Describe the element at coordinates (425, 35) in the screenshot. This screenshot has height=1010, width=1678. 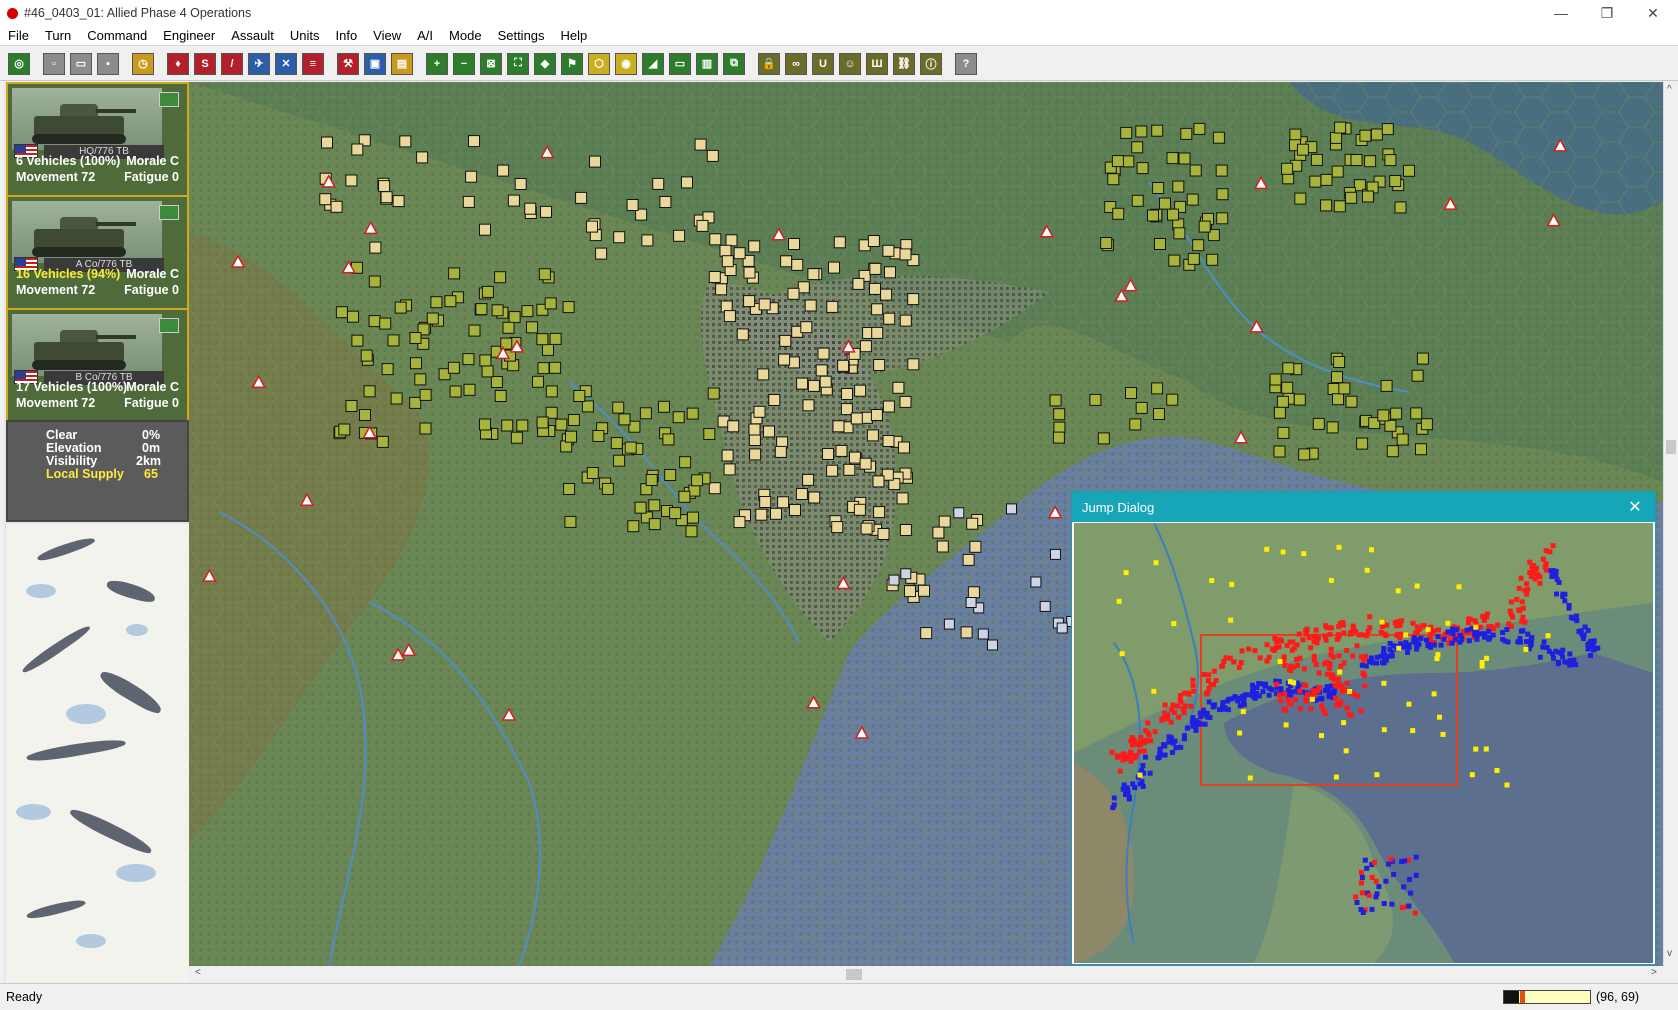
I see `menu-ai: A/I` at that location.